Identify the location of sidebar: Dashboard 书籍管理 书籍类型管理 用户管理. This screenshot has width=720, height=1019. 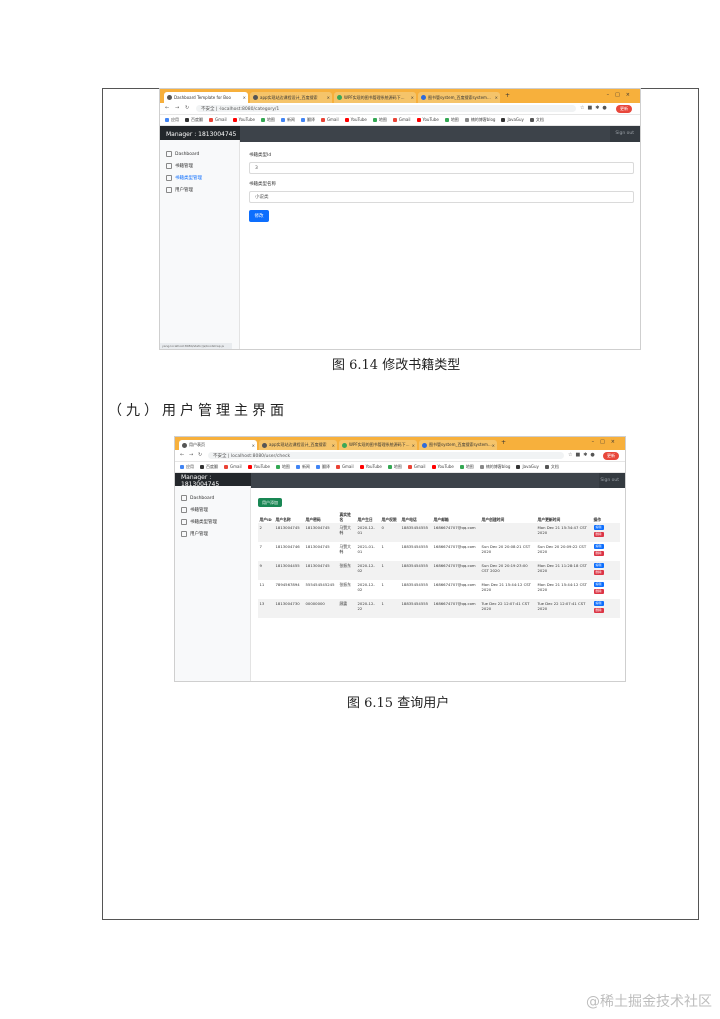
(213, 583).